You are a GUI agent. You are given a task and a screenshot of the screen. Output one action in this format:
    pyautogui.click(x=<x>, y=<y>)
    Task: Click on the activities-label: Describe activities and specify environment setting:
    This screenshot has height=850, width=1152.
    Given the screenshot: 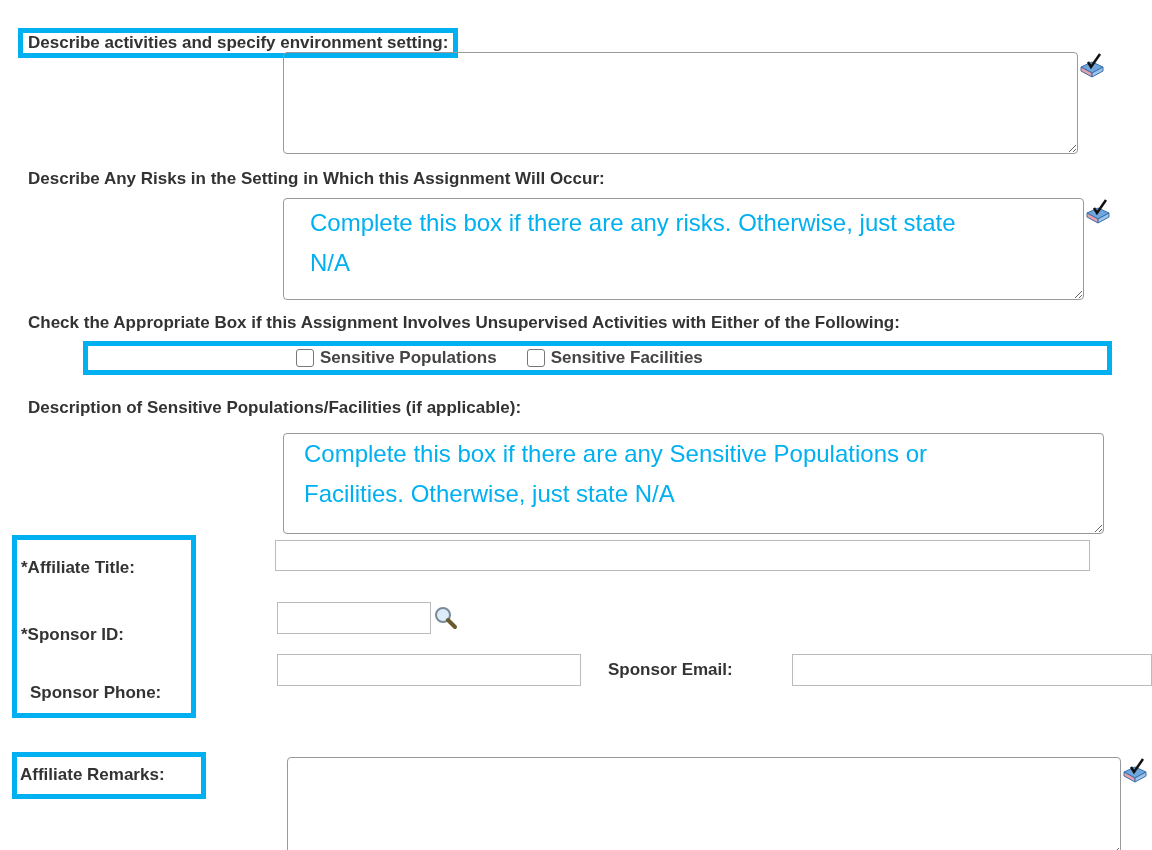 What is the action you would take?
    pyautogui.click(x=238, y=43)
    